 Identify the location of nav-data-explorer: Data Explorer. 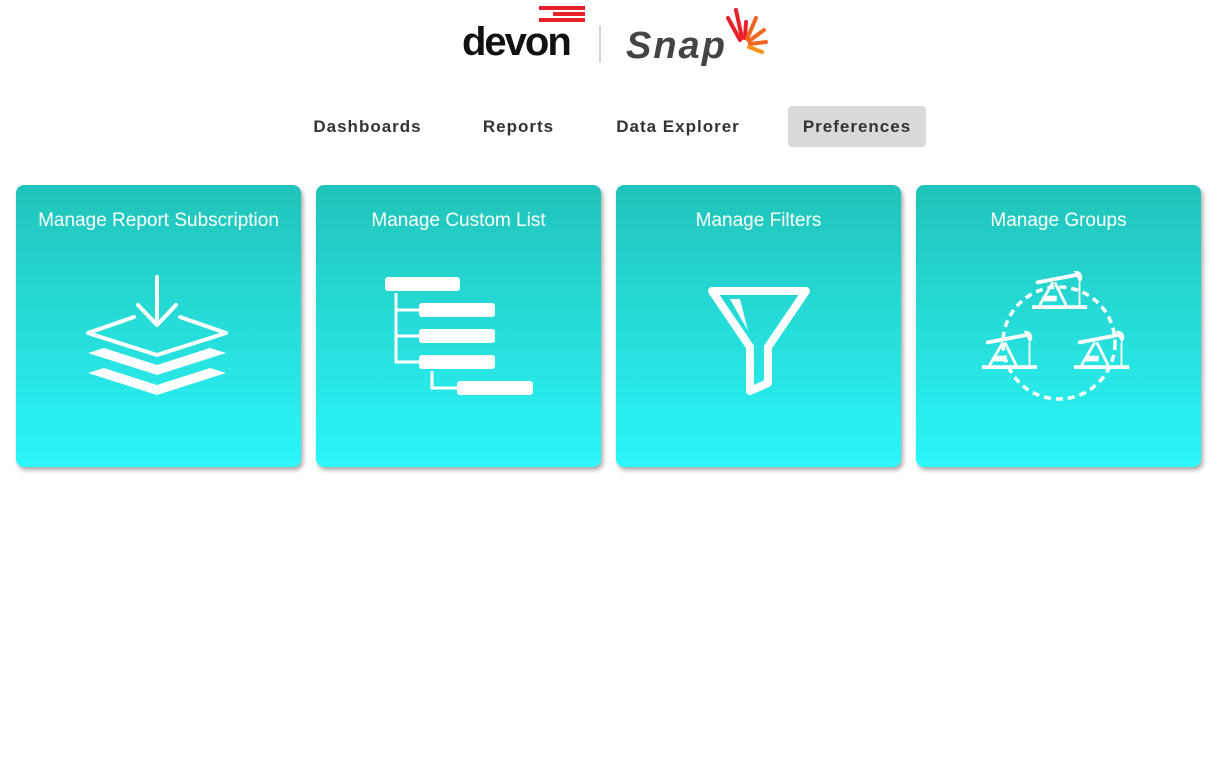
(678, 126).